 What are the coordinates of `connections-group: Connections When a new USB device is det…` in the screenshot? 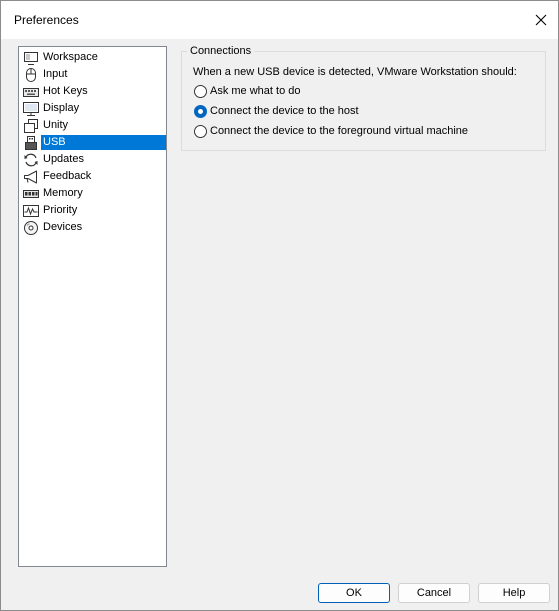 It's located at (363, 98).